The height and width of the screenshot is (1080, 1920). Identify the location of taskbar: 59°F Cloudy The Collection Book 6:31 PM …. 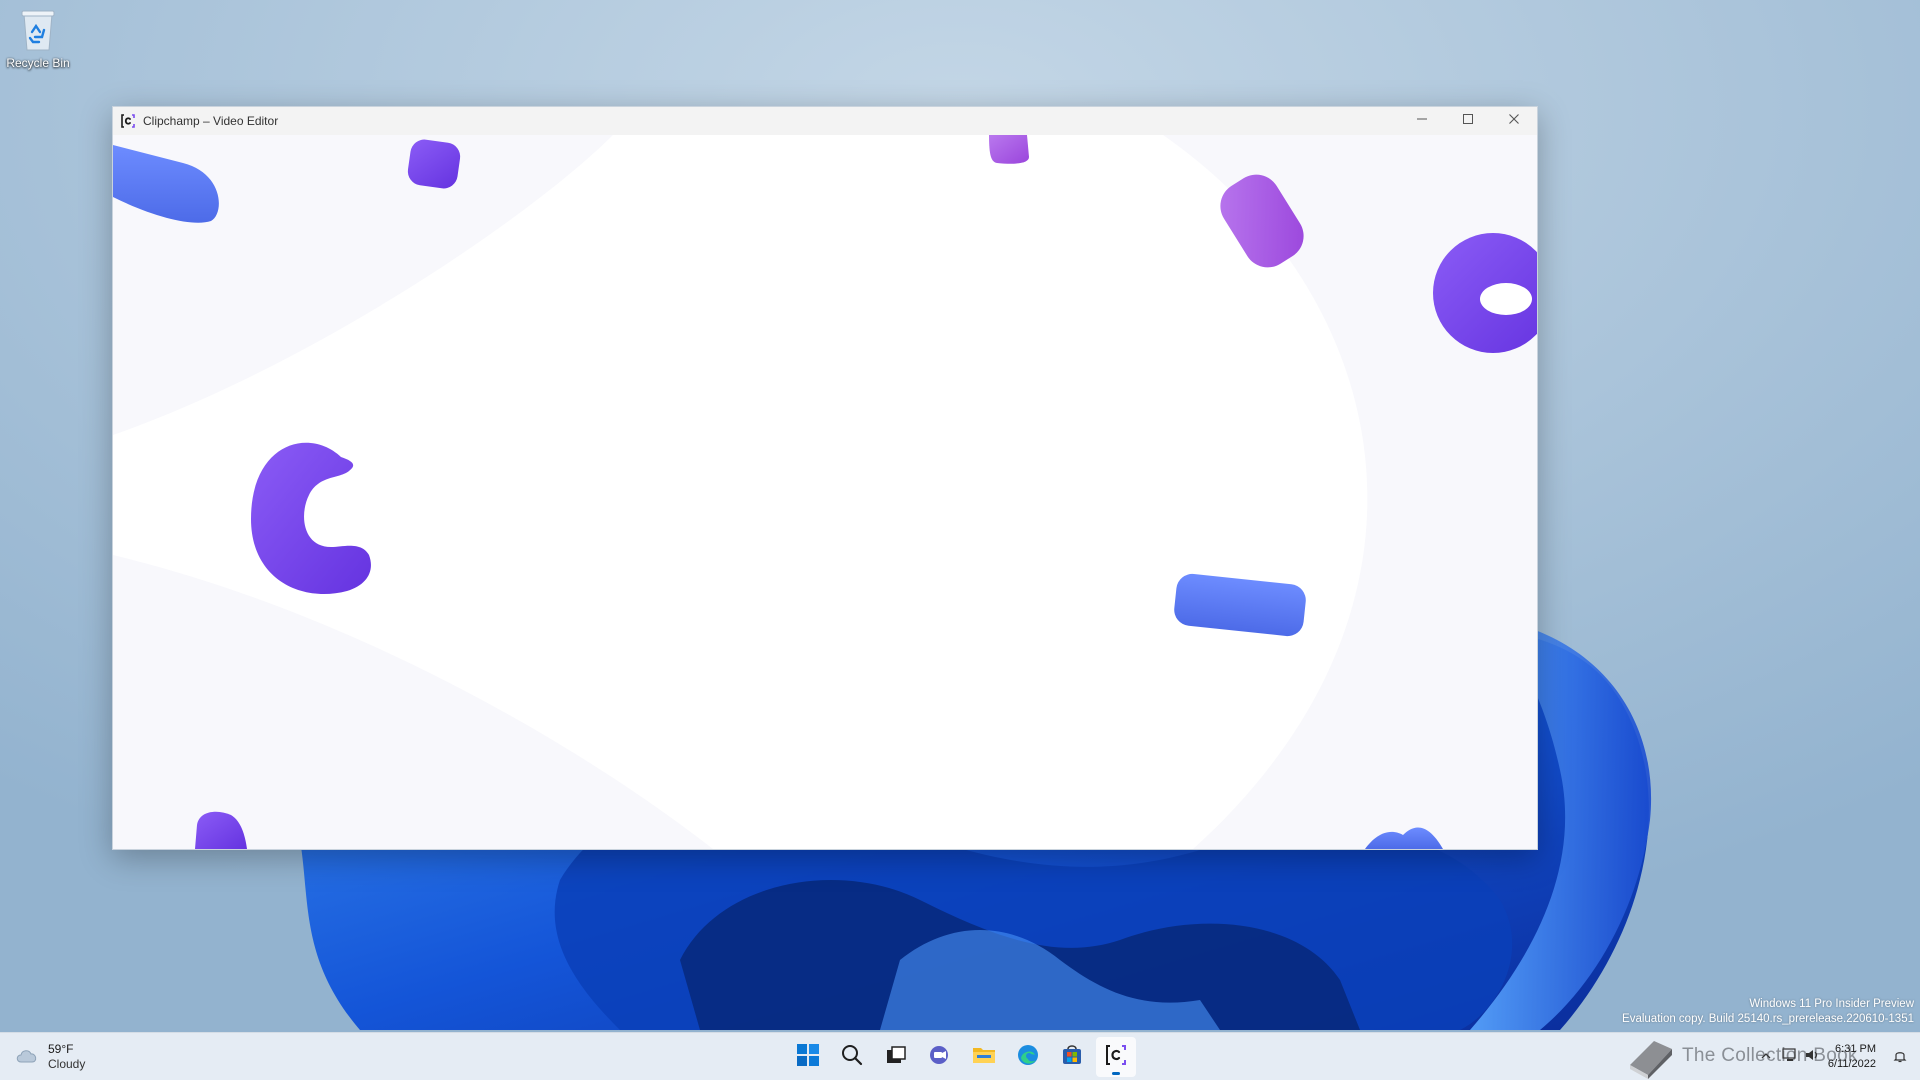
(960, 1056).